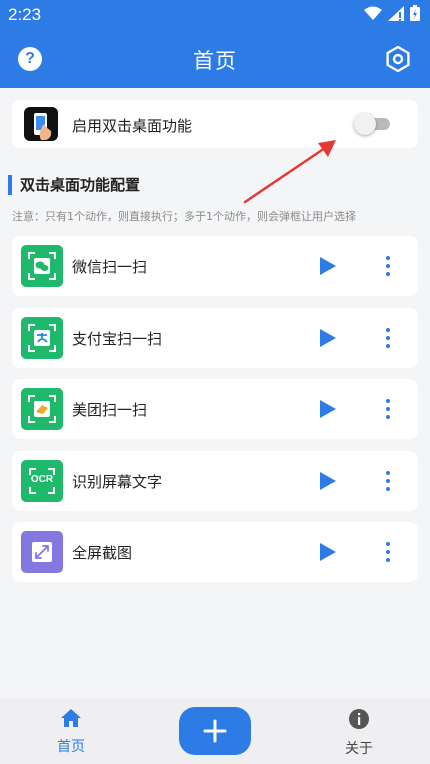 This screenshot has height=764, width=430. I want to click on nav-home-label: 首页, so click(71, 747).